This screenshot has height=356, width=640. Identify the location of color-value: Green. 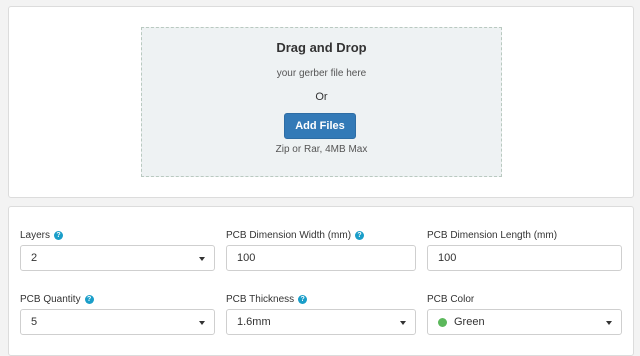
(469, 322).